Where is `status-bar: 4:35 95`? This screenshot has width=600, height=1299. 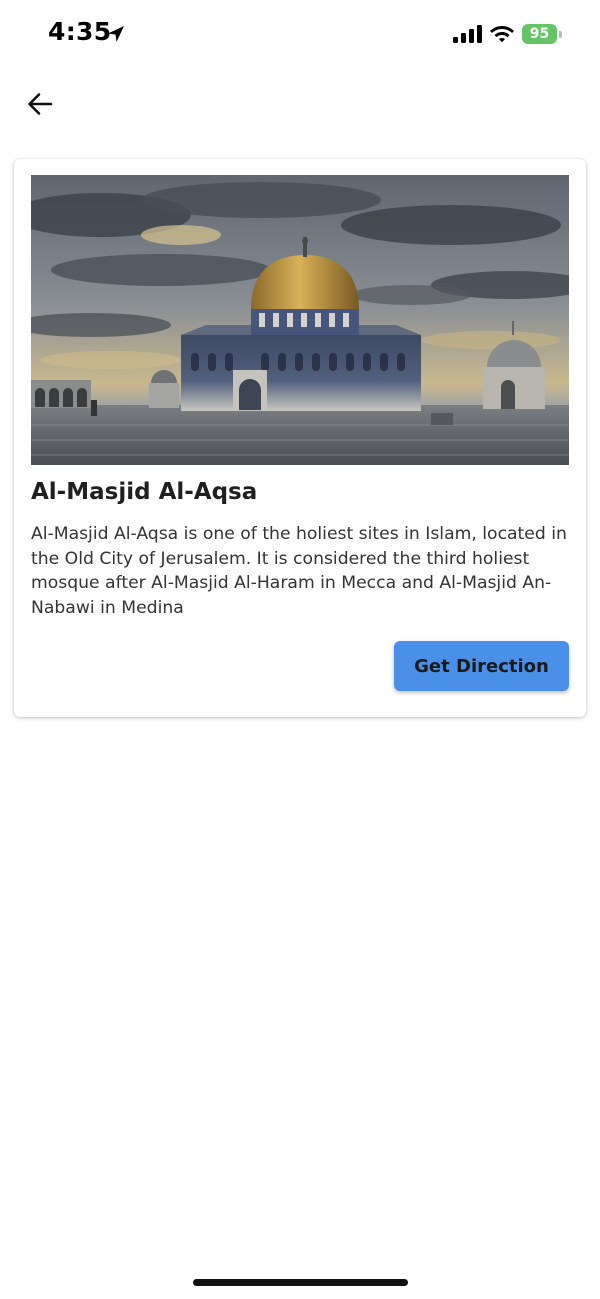
status-bar: 4:35 95 is located at coordinates (300, 35).